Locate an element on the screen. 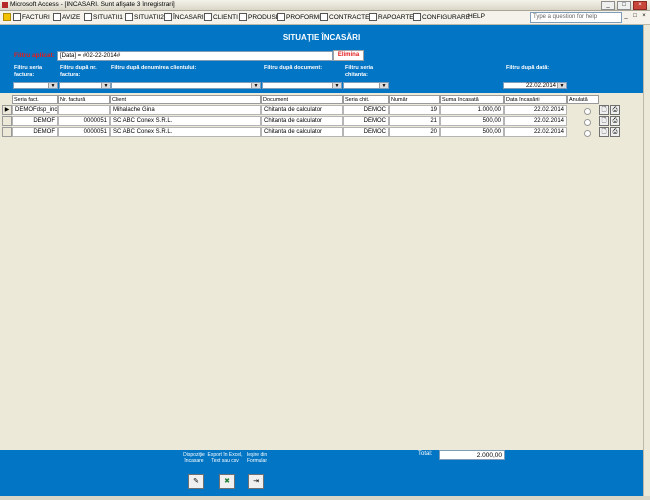 Image resolution: width=650 pixels, height=500 pixels. mdi-minimize-button: _ is located at coordinates (626, 16).